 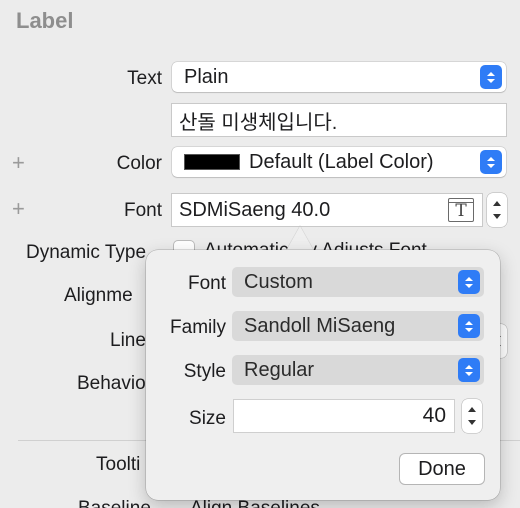 I want to click on font-field: SDMiSaeng 40.0 T, so click(x=327, y=210).